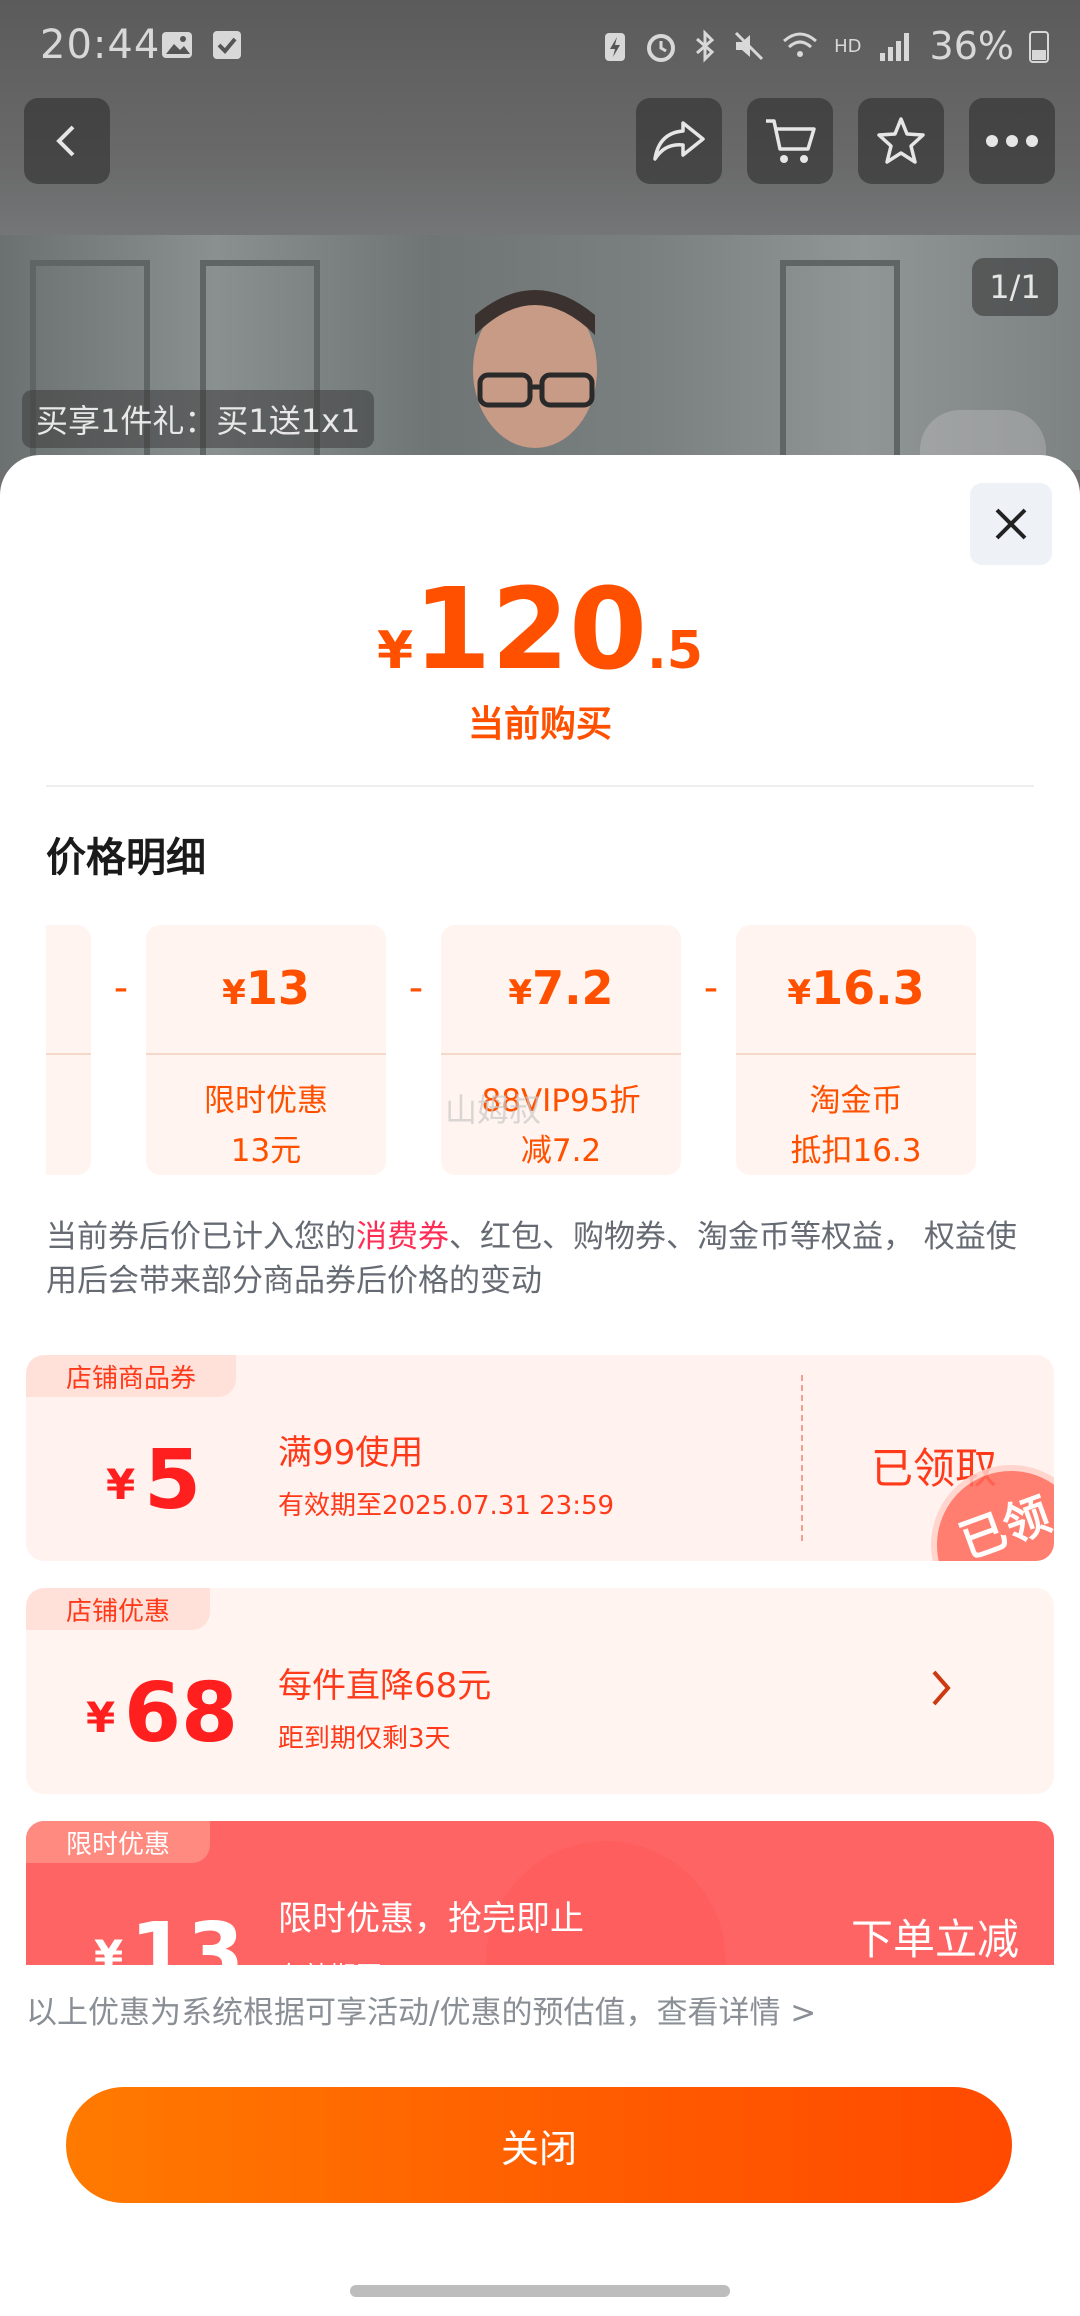 The image size is (1080, 2316). Describe the element at coordinates (749, 46) in the screenshot. I see `mute-icon` at that location.